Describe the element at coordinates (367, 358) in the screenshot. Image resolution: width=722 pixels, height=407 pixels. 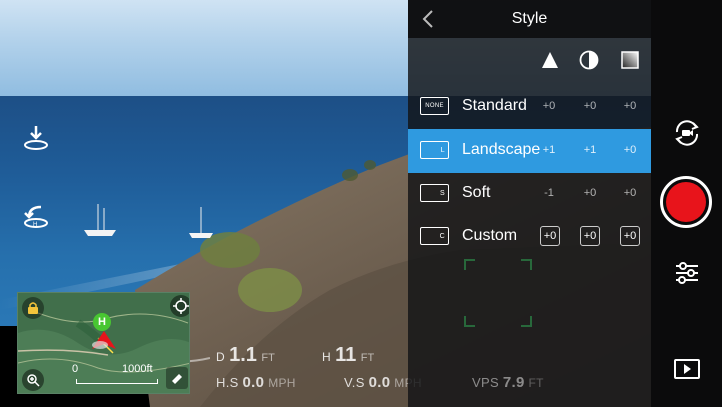
I see `height-unit: FT` at that location.